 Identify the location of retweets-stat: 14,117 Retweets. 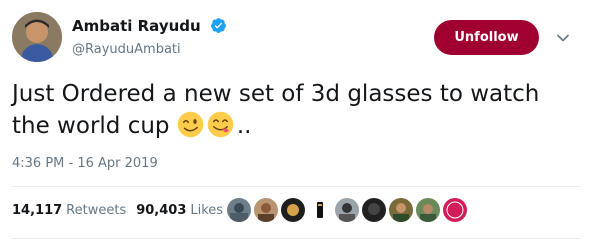
(69, 210).